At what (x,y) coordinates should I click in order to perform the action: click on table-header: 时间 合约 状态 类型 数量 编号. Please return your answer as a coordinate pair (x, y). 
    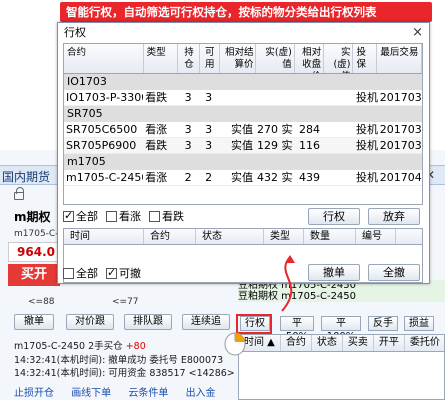
    Looking at the image, I should click on (243, 237).